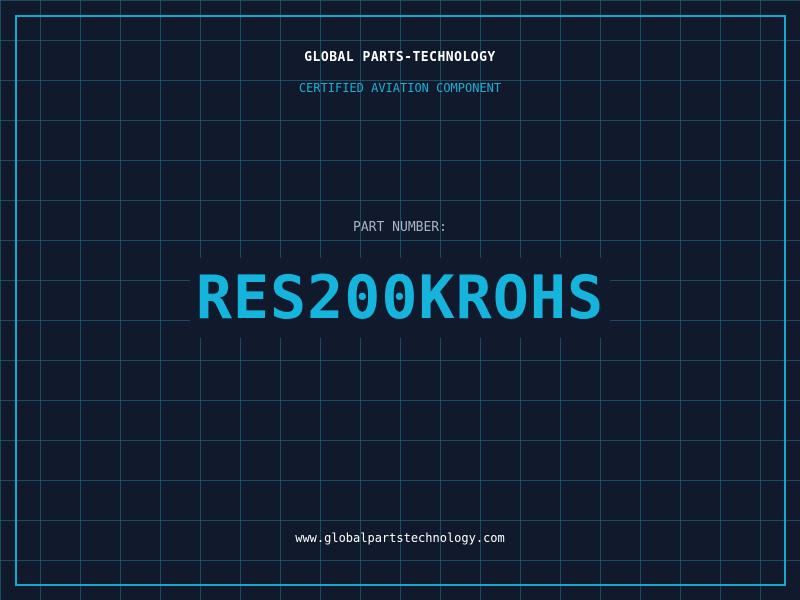 This screenshot has width=800, height=600. I want to click on certification-tagline: CERTIFIED AVIATION COMPONENT, so click(400, 88).